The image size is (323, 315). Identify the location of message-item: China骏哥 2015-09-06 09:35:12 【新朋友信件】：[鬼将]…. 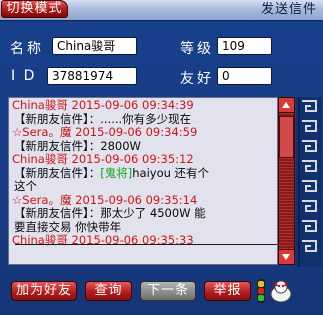
(144, 173).